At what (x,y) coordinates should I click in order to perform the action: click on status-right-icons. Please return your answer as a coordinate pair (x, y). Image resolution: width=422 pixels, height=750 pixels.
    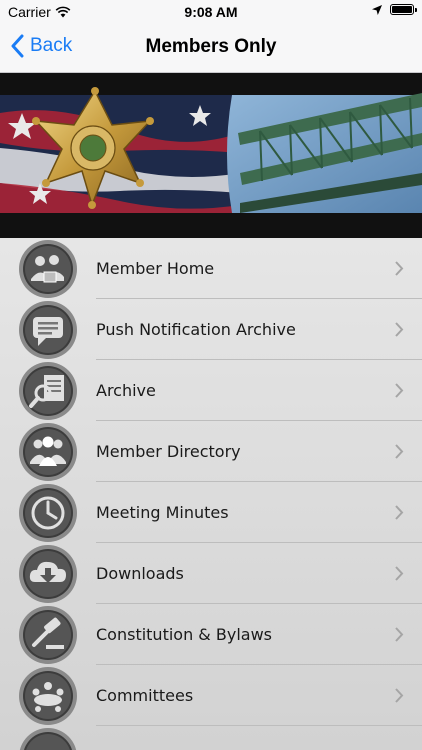
    Looking at the image, I should click on (394, 9).